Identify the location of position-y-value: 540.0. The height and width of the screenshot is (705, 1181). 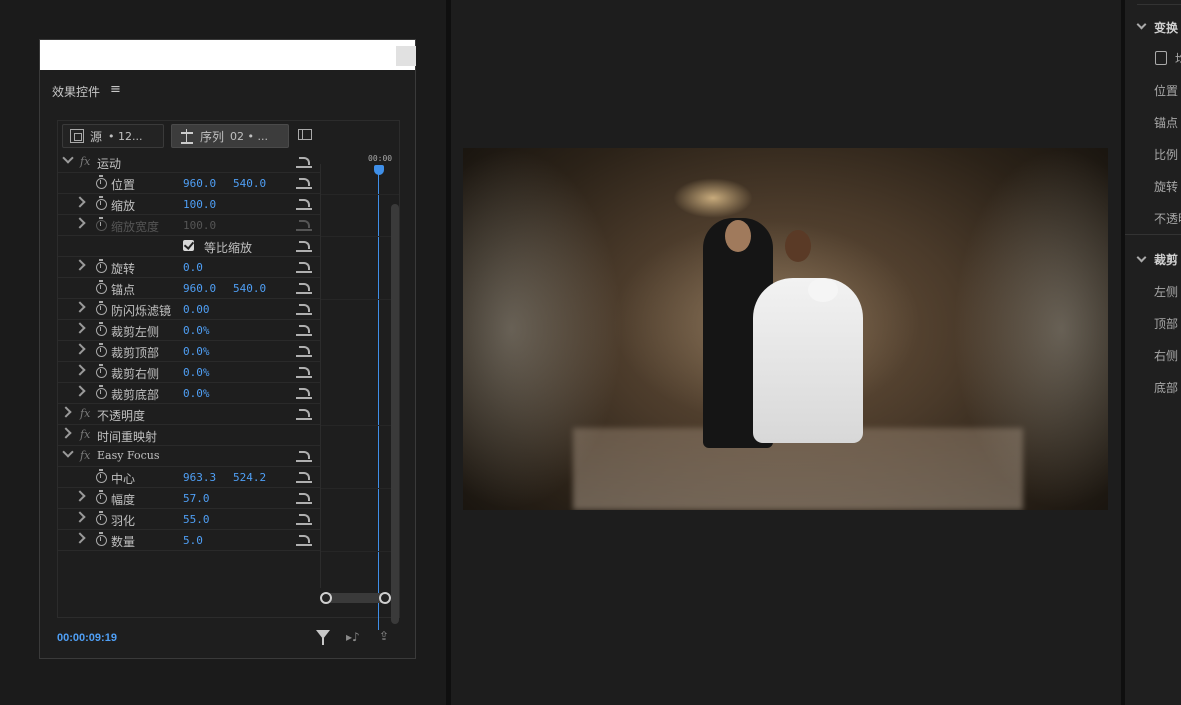
(249, 183).